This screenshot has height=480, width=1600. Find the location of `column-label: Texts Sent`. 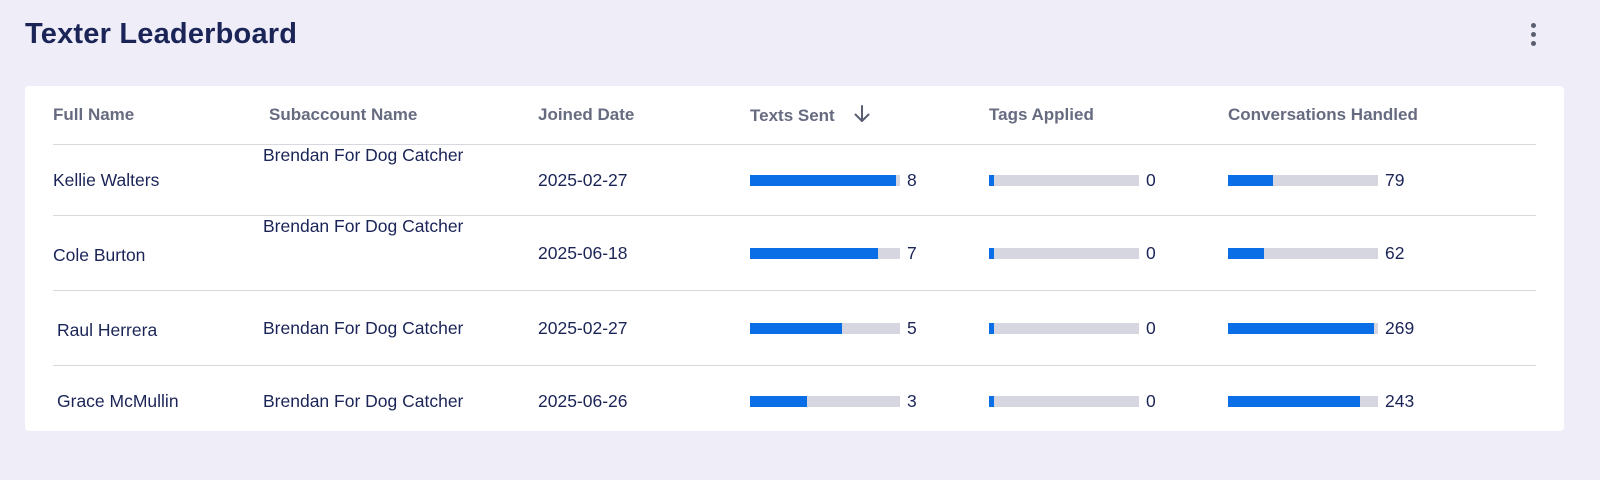

column-label: Texts Sent is located at coordinates (792, 115).